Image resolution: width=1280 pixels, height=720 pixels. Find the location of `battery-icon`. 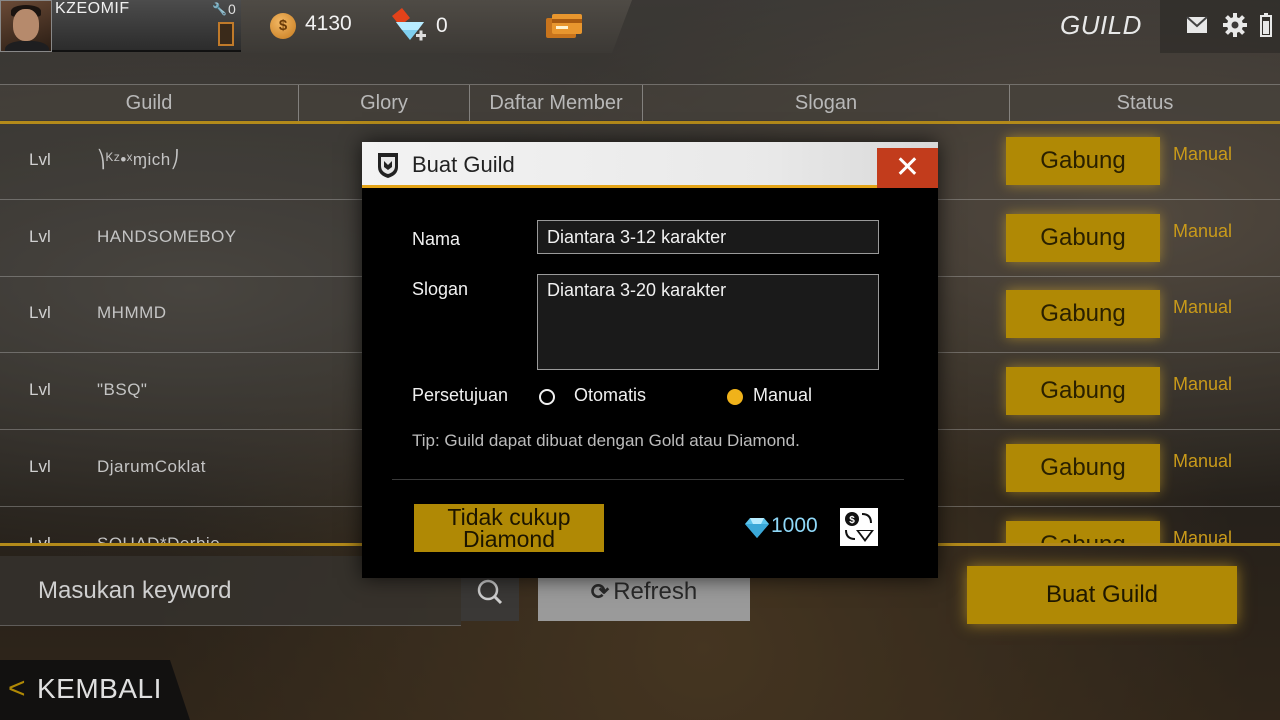

battery-icon is located at coordinates (1266, 25).